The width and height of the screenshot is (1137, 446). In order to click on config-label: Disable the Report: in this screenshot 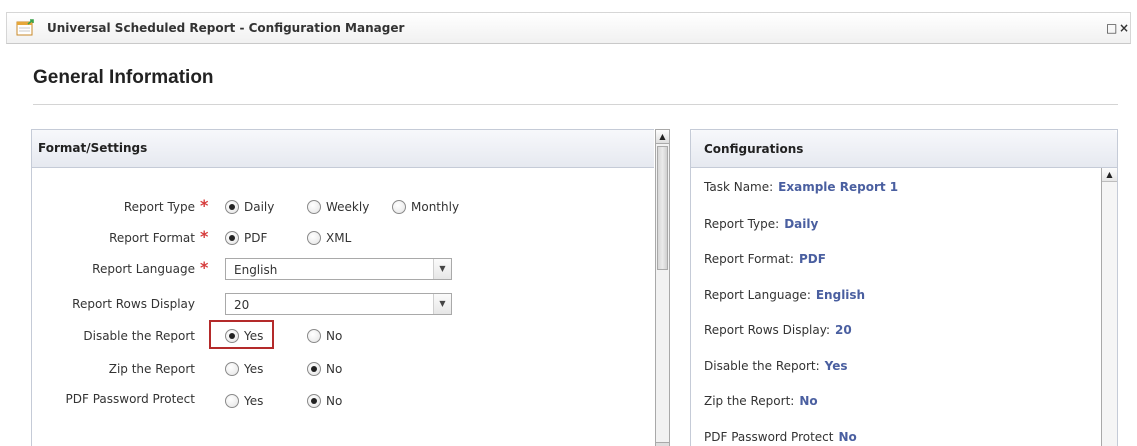, I will do `click(762, 366)`.